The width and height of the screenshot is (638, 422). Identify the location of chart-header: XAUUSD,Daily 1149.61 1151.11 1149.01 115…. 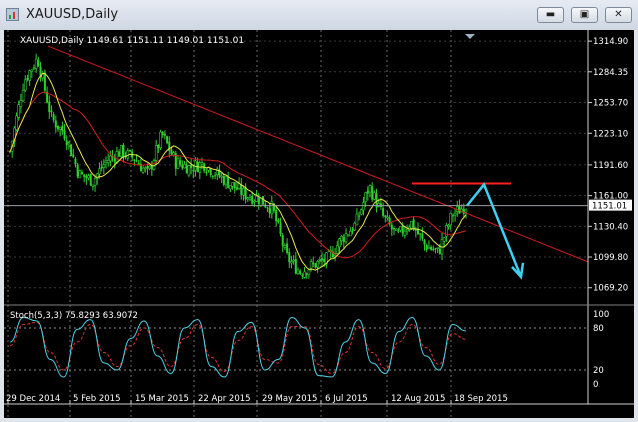
(132, 41).